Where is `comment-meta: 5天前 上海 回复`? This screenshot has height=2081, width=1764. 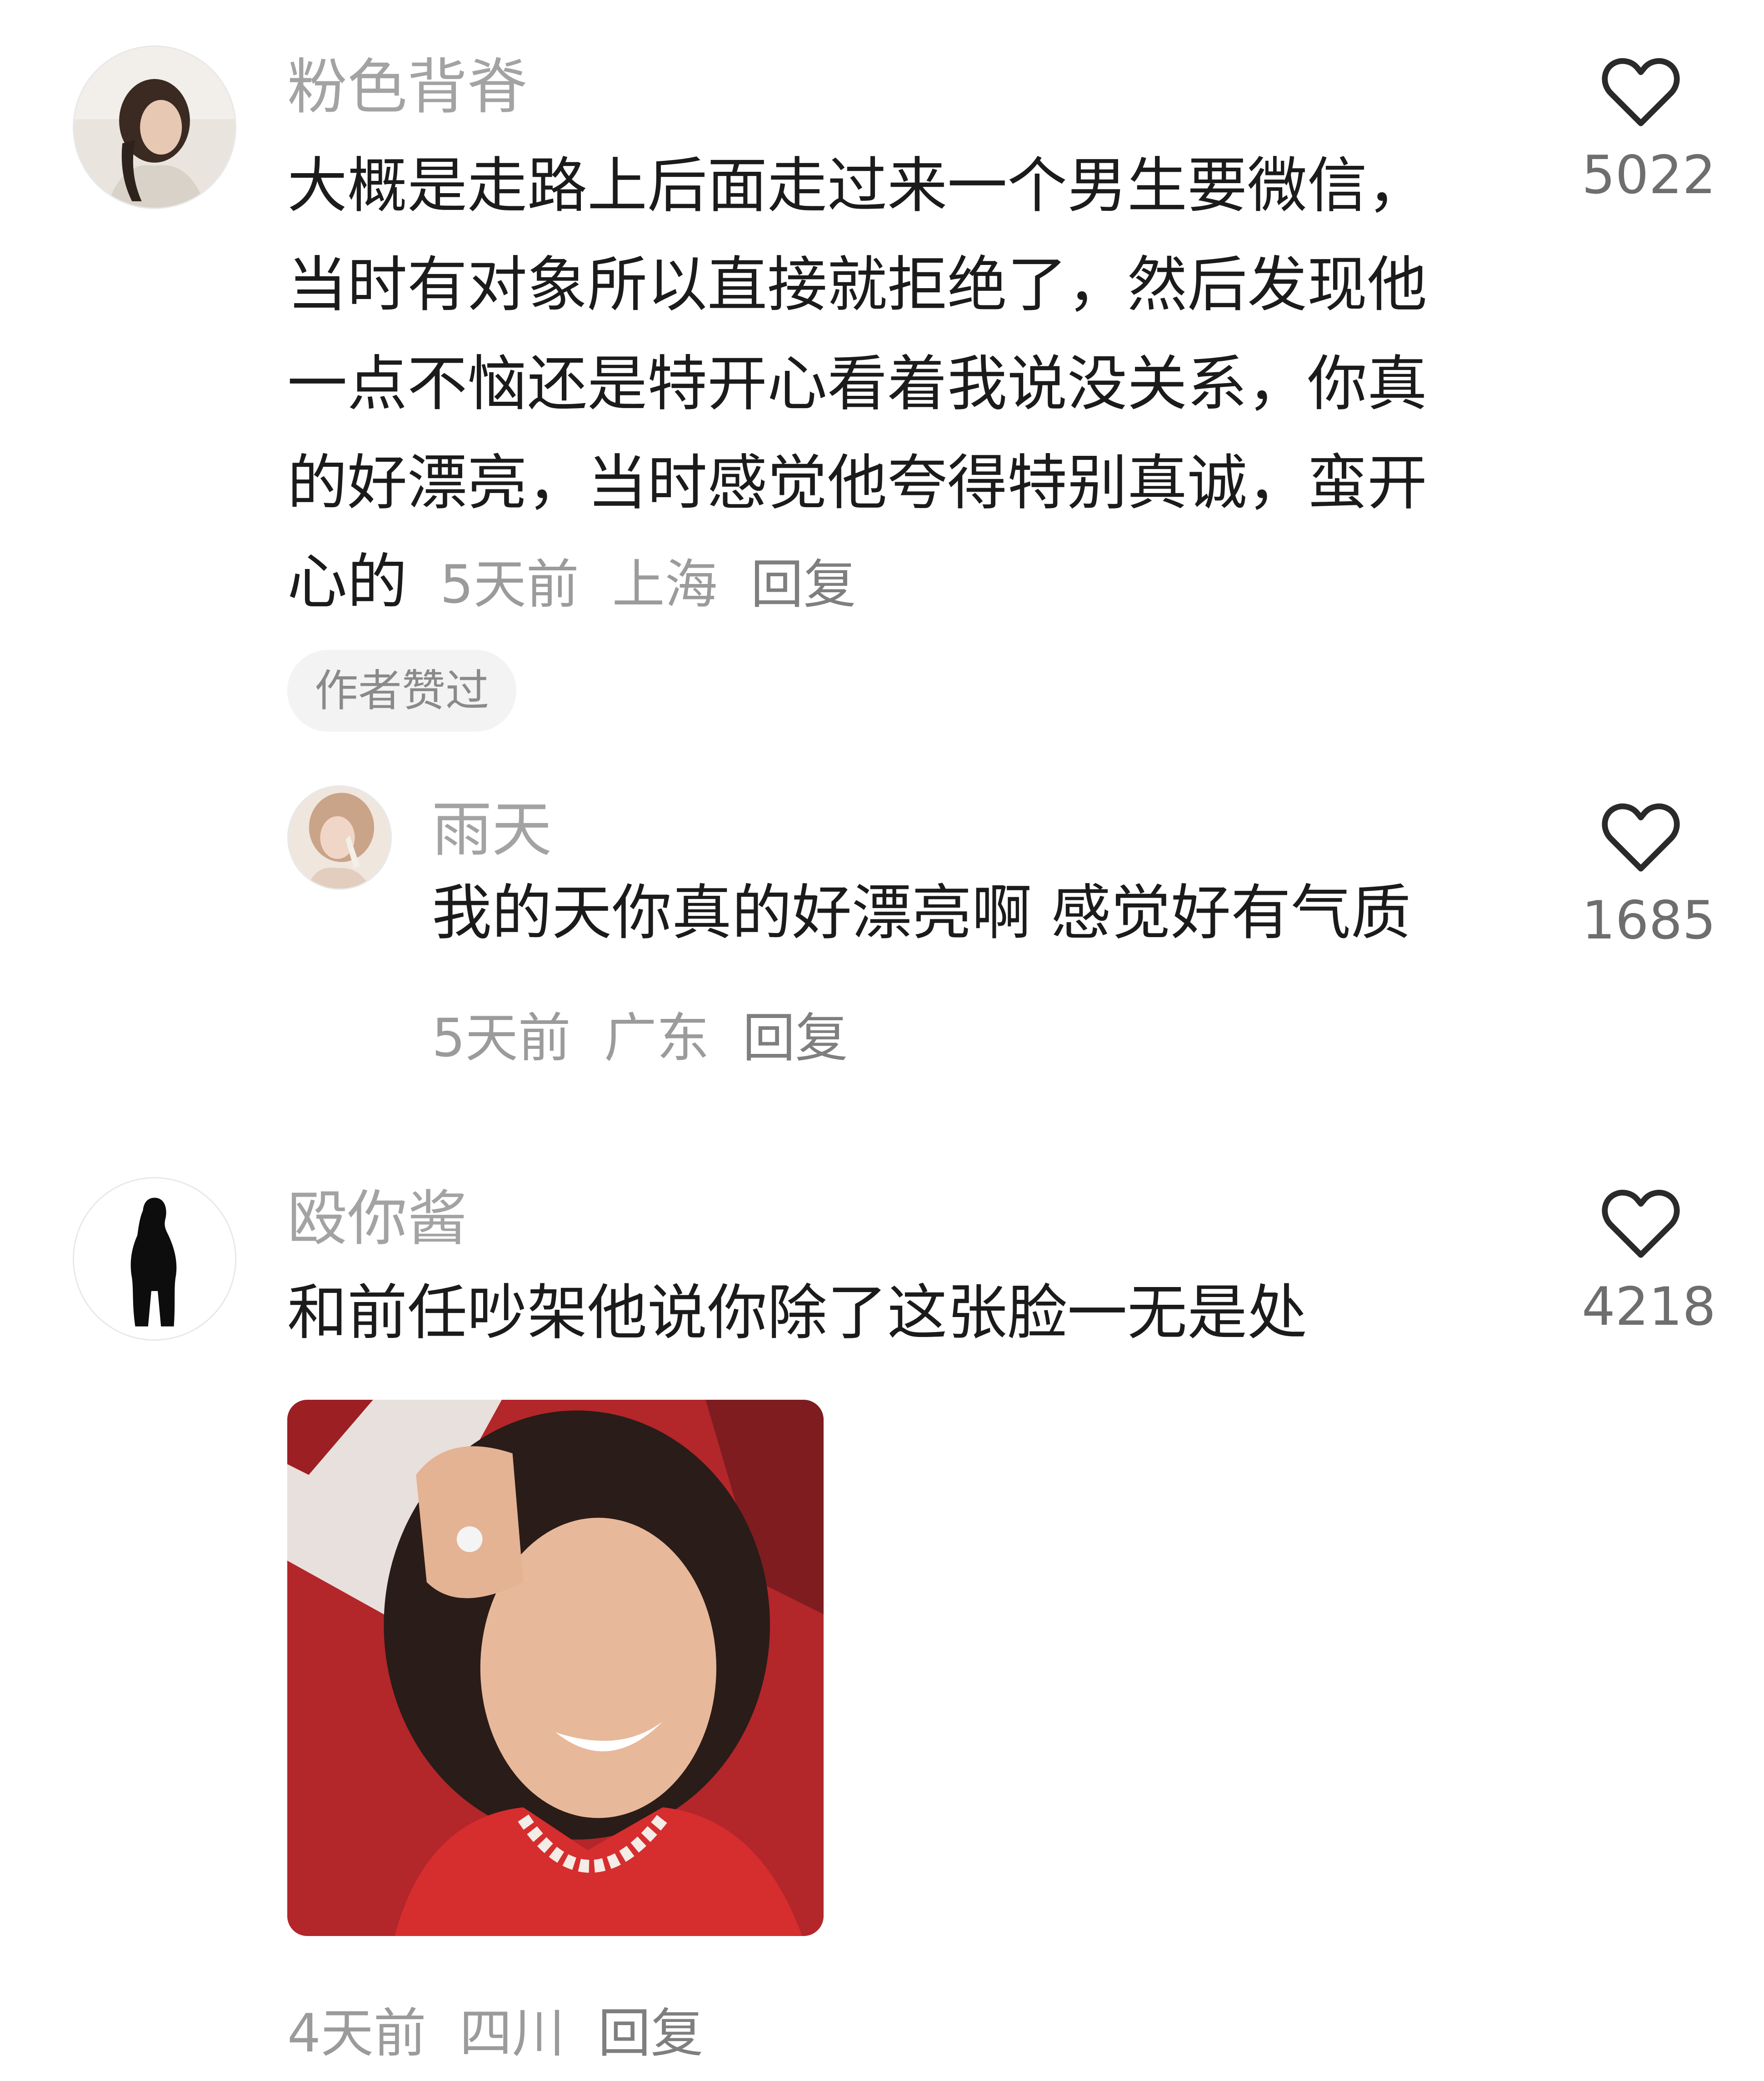
comment-meta: 5天前 上海 回复 is located at coordinates (656, 584).